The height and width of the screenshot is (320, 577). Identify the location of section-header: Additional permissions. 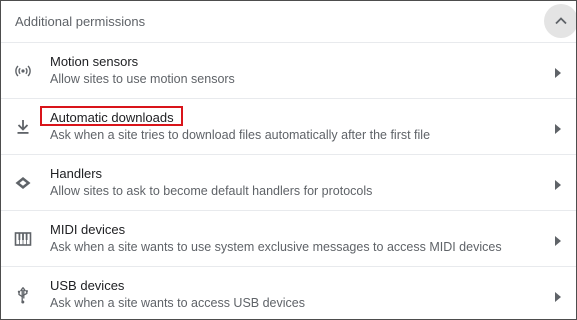
(288, 21).